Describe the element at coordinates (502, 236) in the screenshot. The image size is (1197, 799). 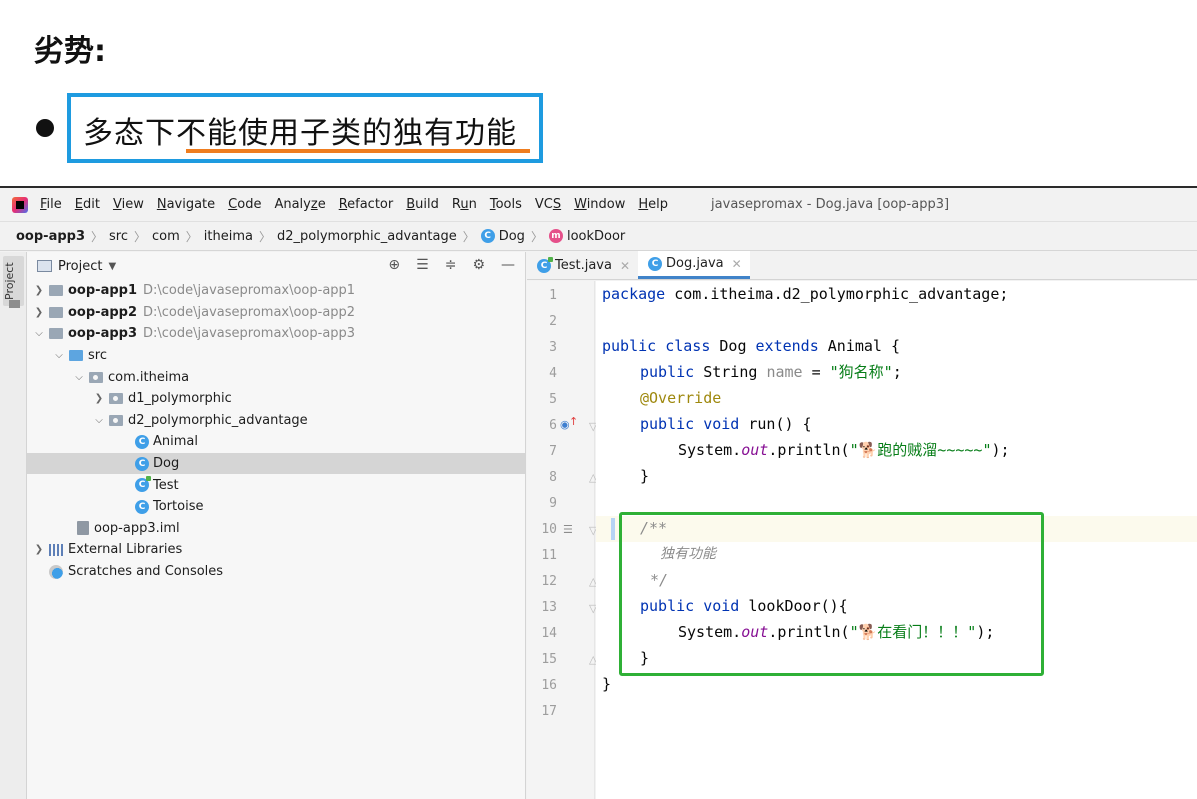
I see `breadcrumb-class: C Dog` at that location.